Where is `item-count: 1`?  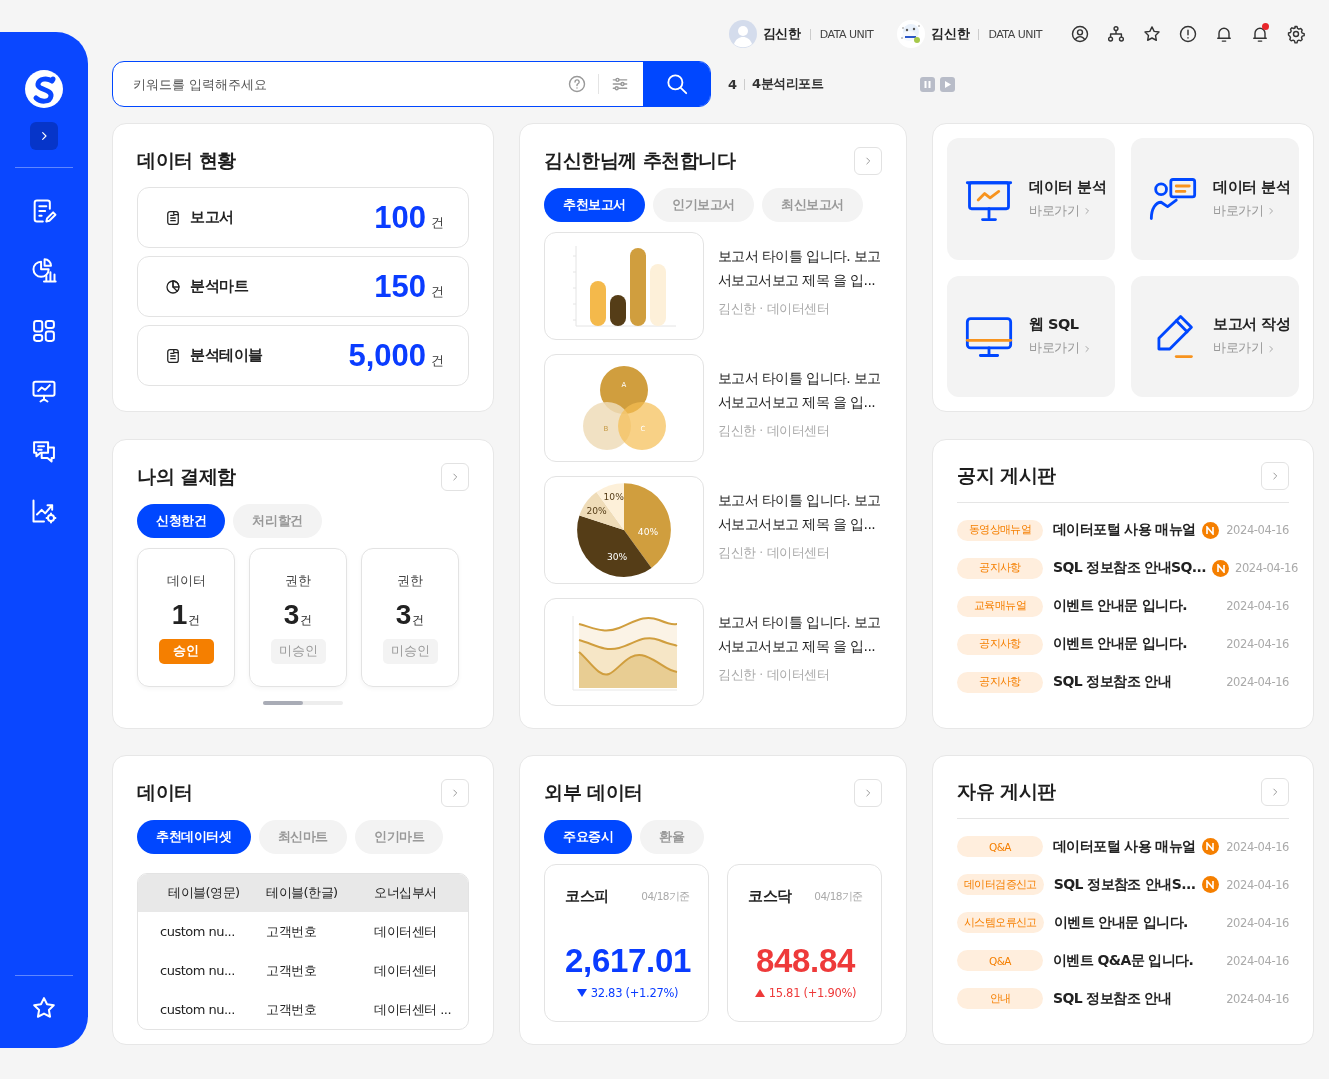
item-count: 1 is located at coordinates (179, 614).